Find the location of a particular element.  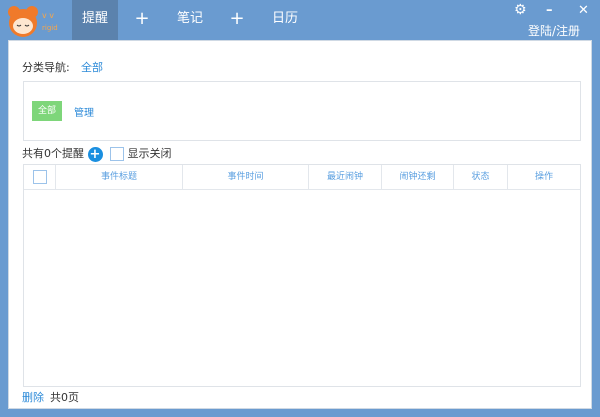

category-box: 全部 管理 is located at coordinates (302, 111).